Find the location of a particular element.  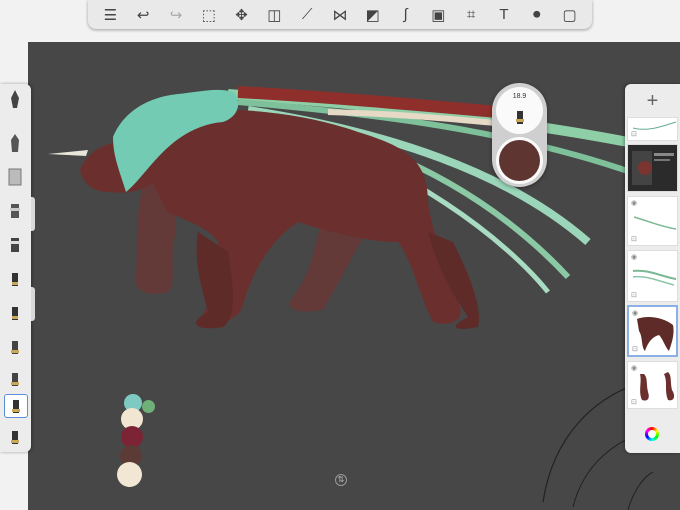

brush-pencil-icon is located at coordinates (15, 99).